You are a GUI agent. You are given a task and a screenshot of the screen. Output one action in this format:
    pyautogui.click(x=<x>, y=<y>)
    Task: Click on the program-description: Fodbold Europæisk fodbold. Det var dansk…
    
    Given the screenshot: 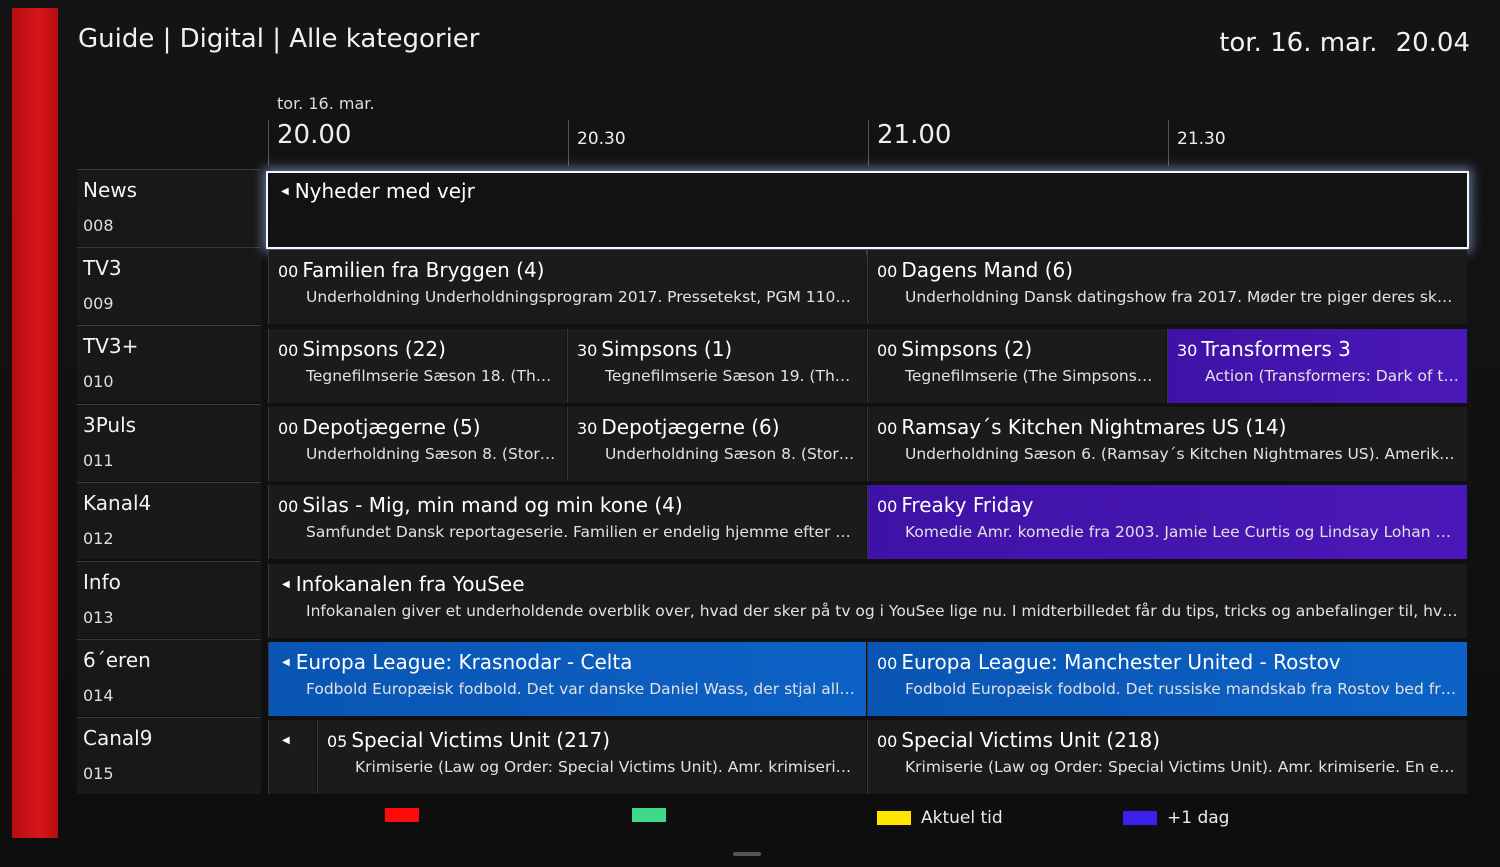 What is the action you would take?
    pyautogui.click(x=582, y=689)
    